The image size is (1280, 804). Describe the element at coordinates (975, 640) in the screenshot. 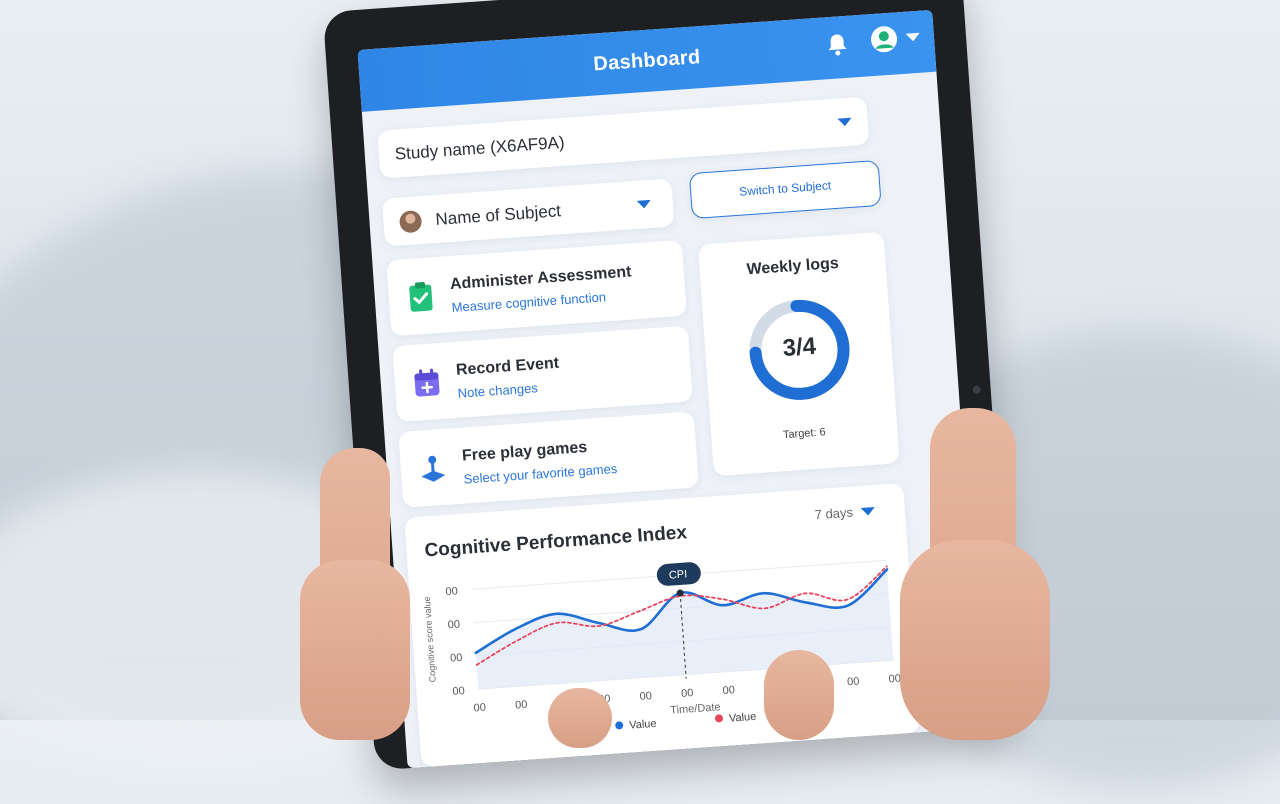

I see `right-hand` at that location.